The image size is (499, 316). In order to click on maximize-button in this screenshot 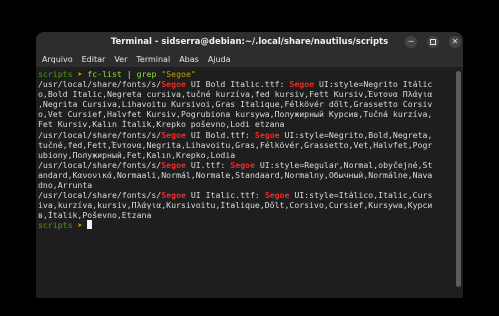, I will do `click(433, 42)`.